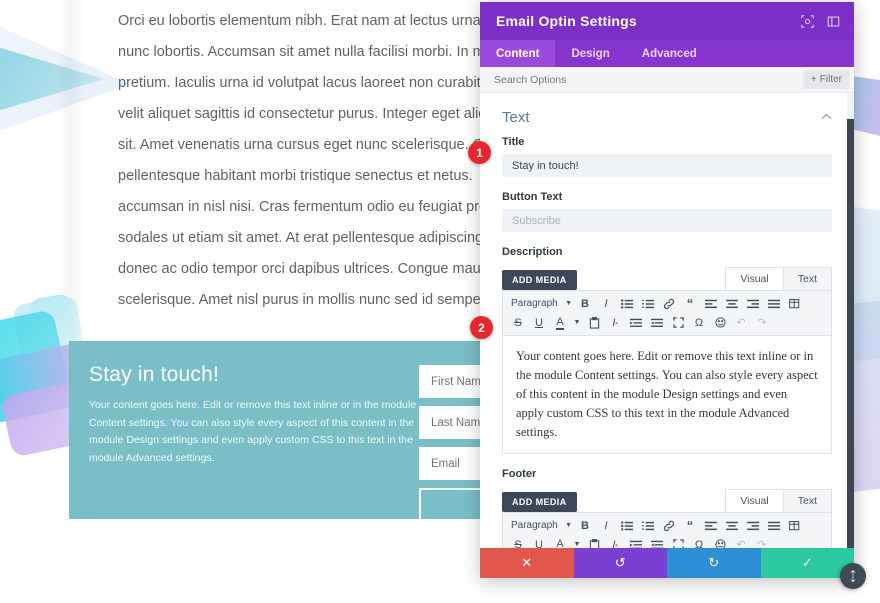 Image resolution: width=880 pixels, height=603 pixels. I want to click on tab-content: Content, so click(518, 53).